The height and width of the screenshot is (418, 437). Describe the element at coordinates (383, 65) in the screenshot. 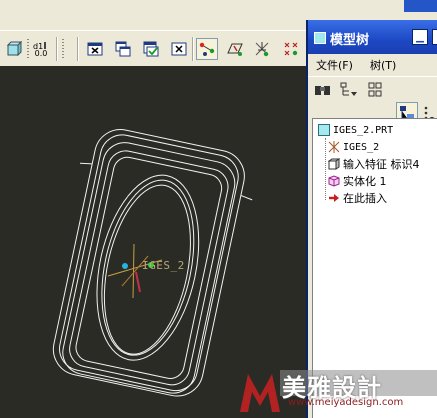

I see `menu-tree: 树(T)` at that location.